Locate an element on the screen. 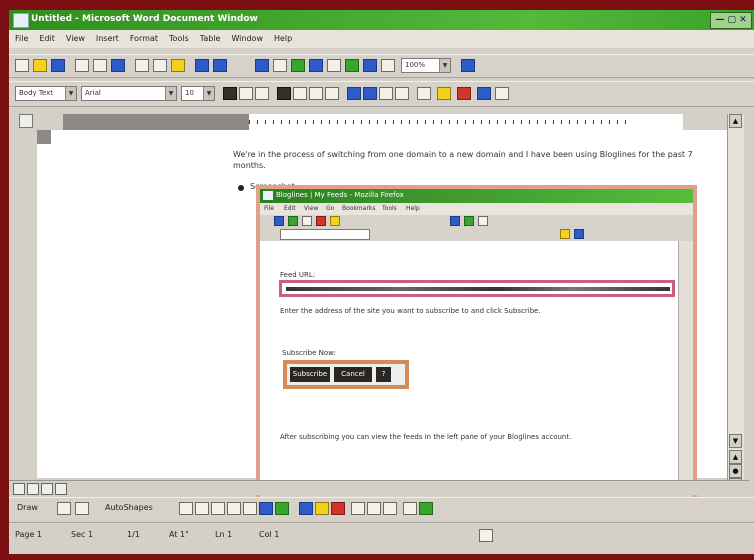 This screenshot has width=754, height=560. arrow-style-icon is located at coordinates (390, 508).